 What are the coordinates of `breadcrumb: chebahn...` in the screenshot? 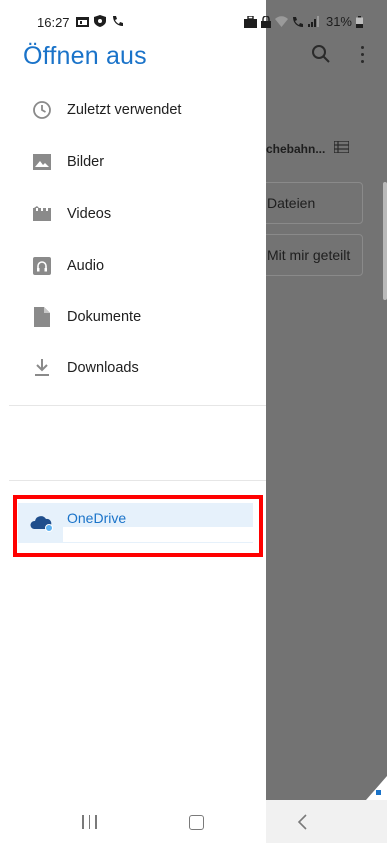 It's located at (296, 149).